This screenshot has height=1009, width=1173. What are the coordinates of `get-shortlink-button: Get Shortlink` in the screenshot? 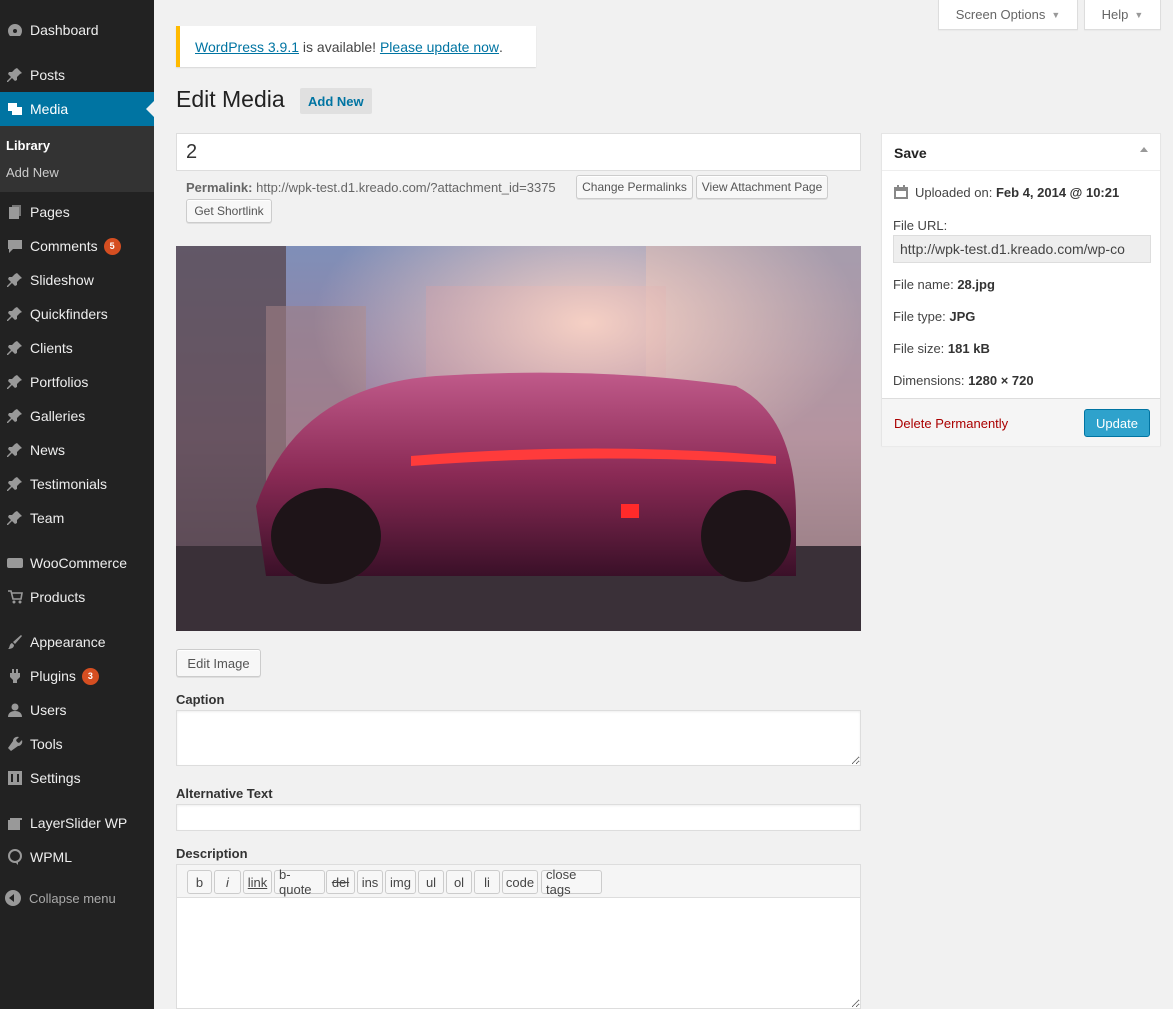 It's located at (229, 211).